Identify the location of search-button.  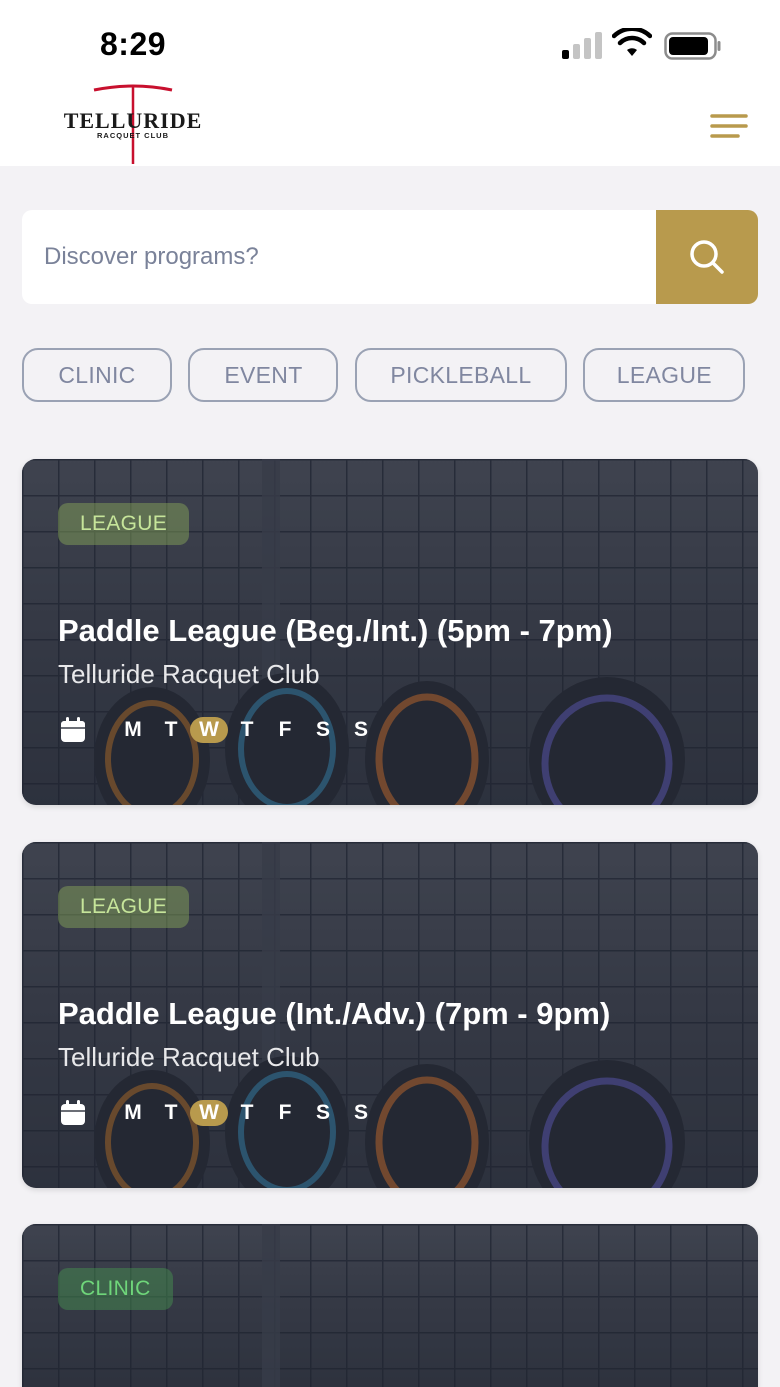
(707, 257).